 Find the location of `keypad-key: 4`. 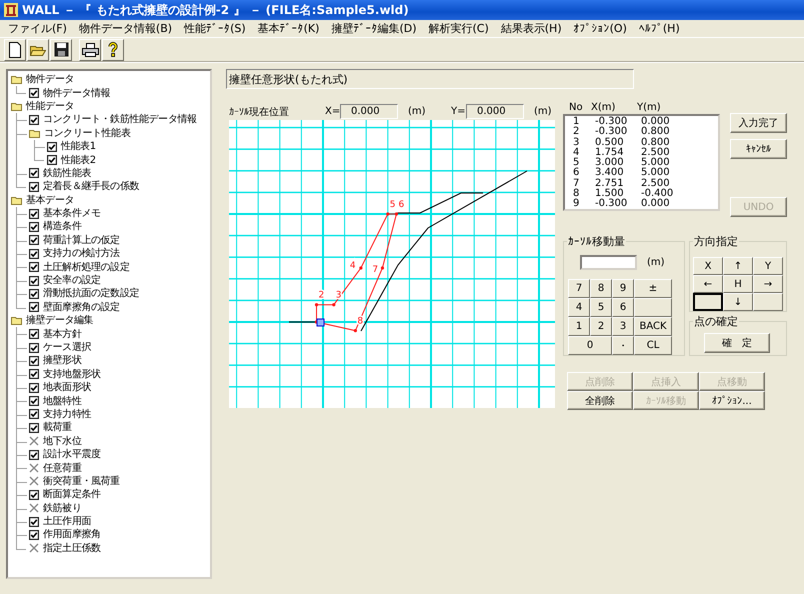

keypad-key: 4 is located at coordinates (579, 307).